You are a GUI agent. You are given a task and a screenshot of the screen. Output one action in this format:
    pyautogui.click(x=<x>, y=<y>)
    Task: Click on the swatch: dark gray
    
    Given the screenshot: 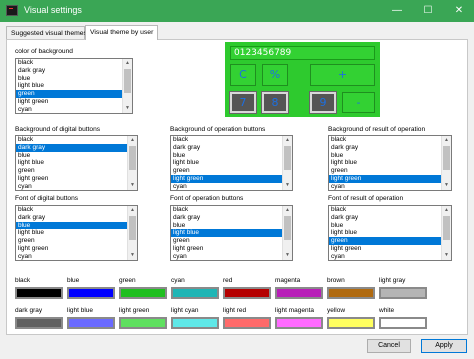 What is the action you would take?
    pyautogui.click(x=40, y=319)
    